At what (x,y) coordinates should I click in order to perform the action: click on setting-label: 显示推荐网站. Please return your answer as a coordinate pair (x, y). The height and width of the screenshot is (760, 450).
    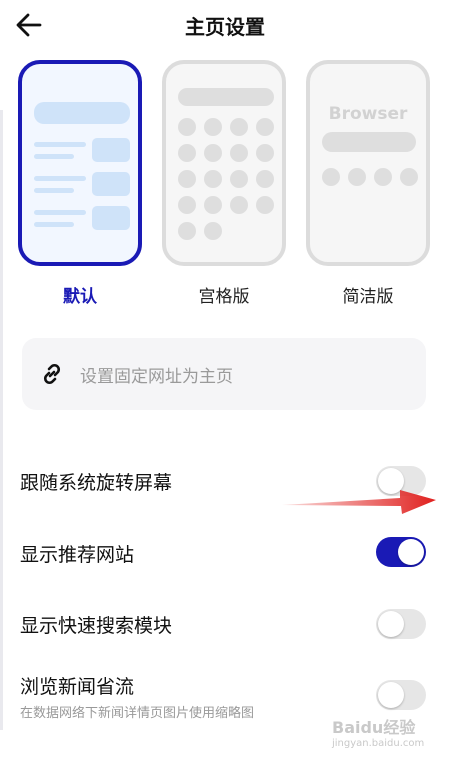
    Looking at the image, I should click on (77, 555).